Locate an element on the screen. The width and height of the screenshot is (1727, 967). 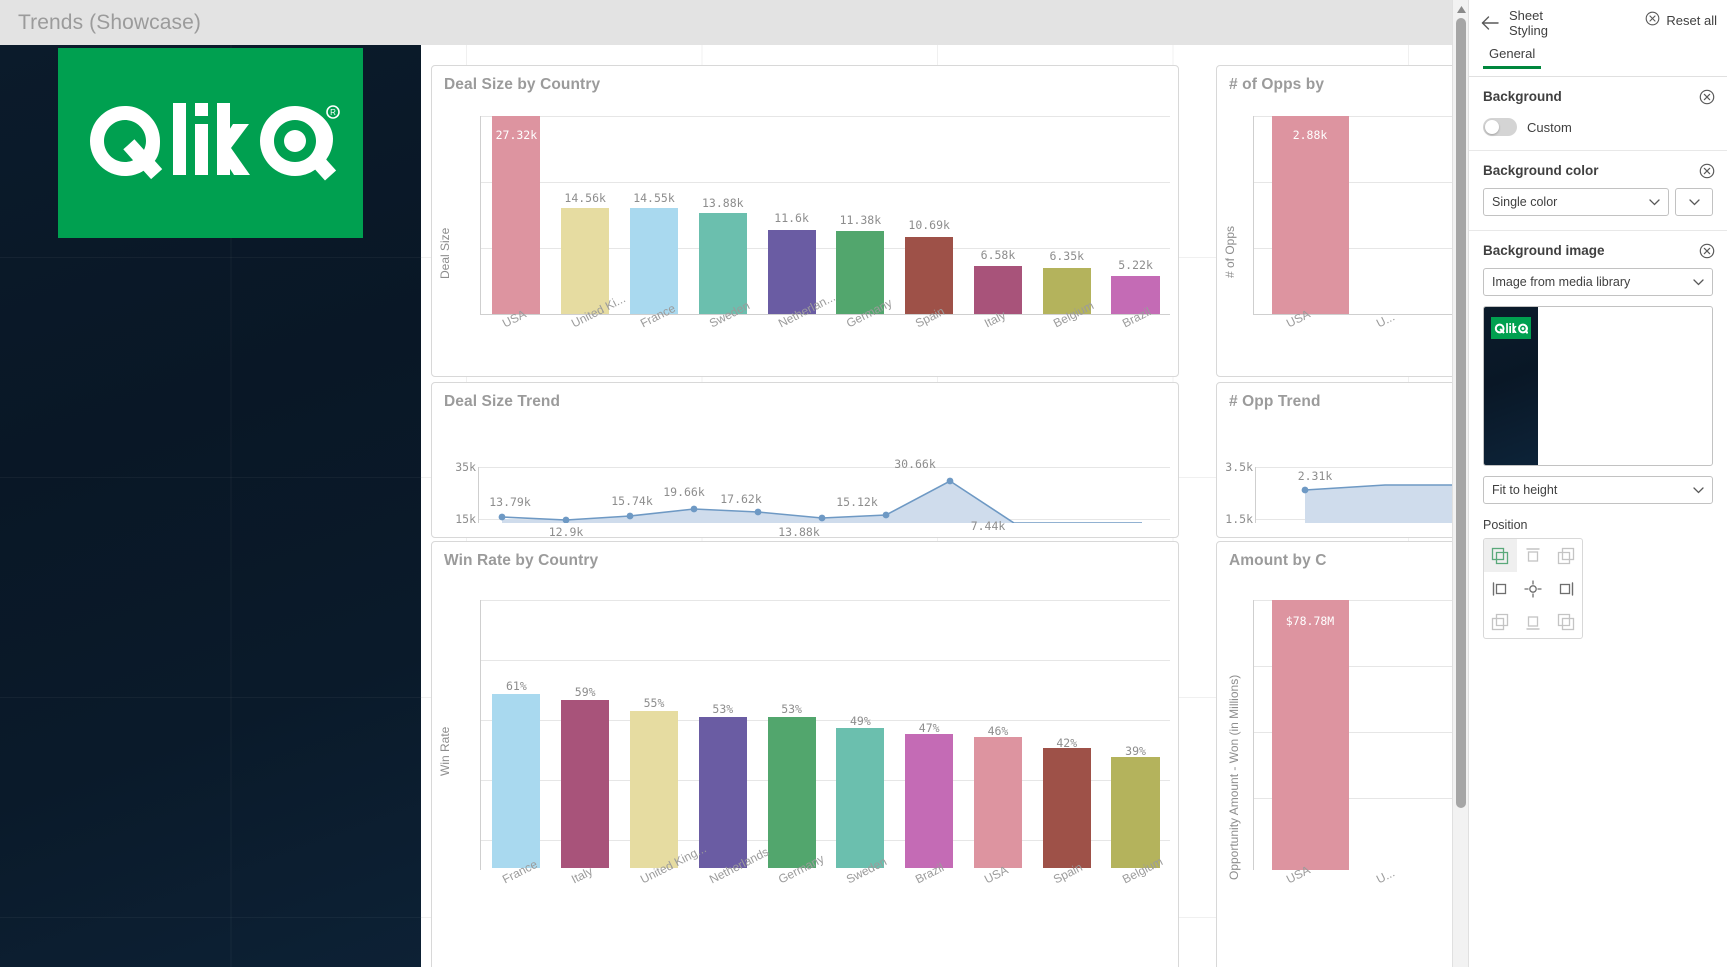
position-cell-top-left is located at coordinates (1500, 555).